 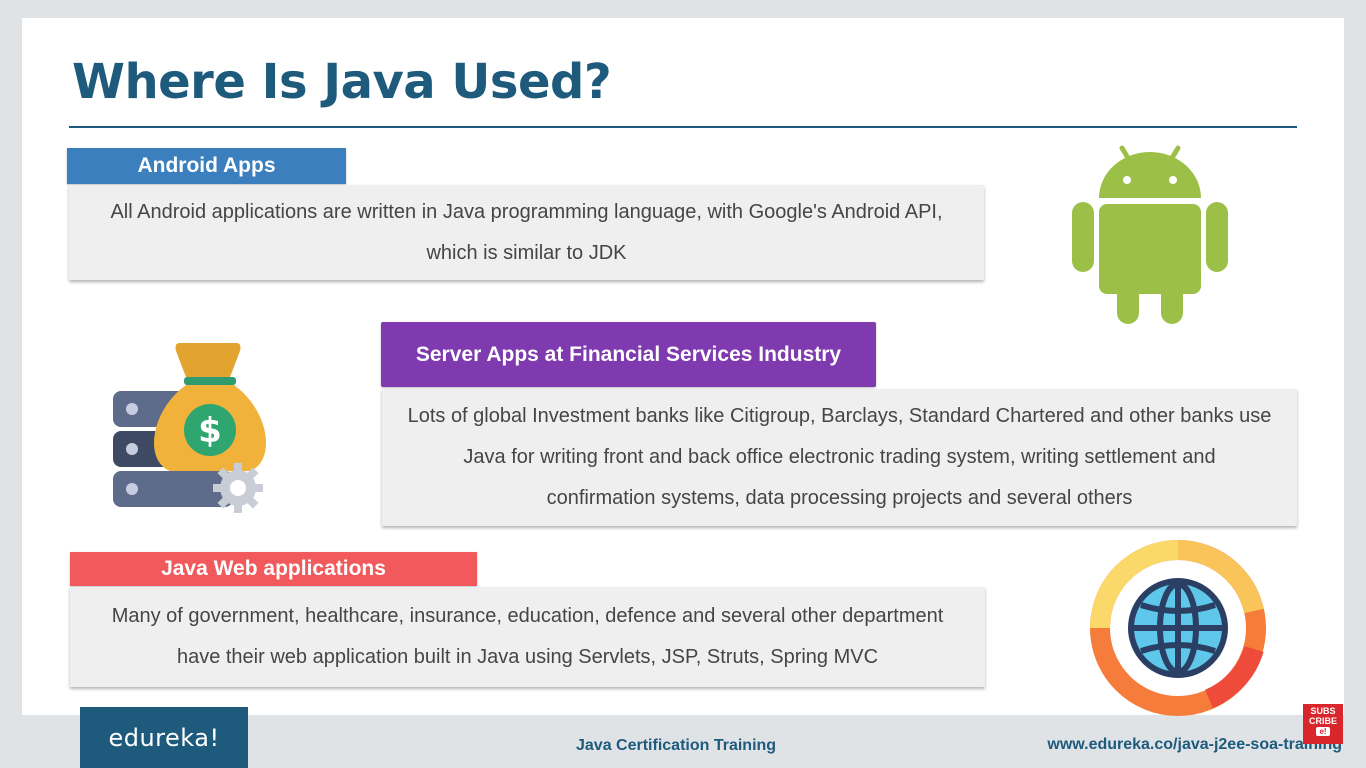 I want to click on play-icon: e!, so click(x=1323, y=731).